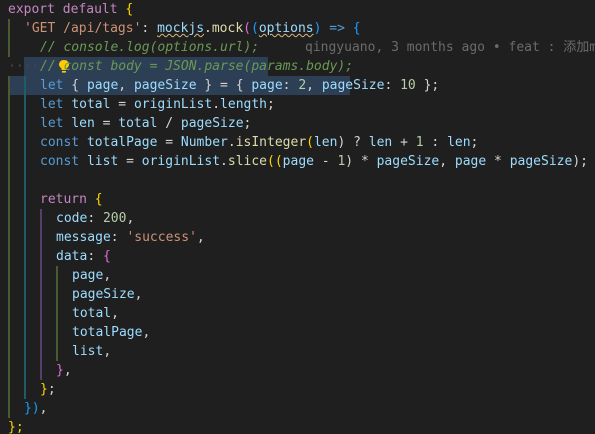 The height and width of the screenshot is (434, 595). I want to click on code-line-14: data: {, so click(297, 256).